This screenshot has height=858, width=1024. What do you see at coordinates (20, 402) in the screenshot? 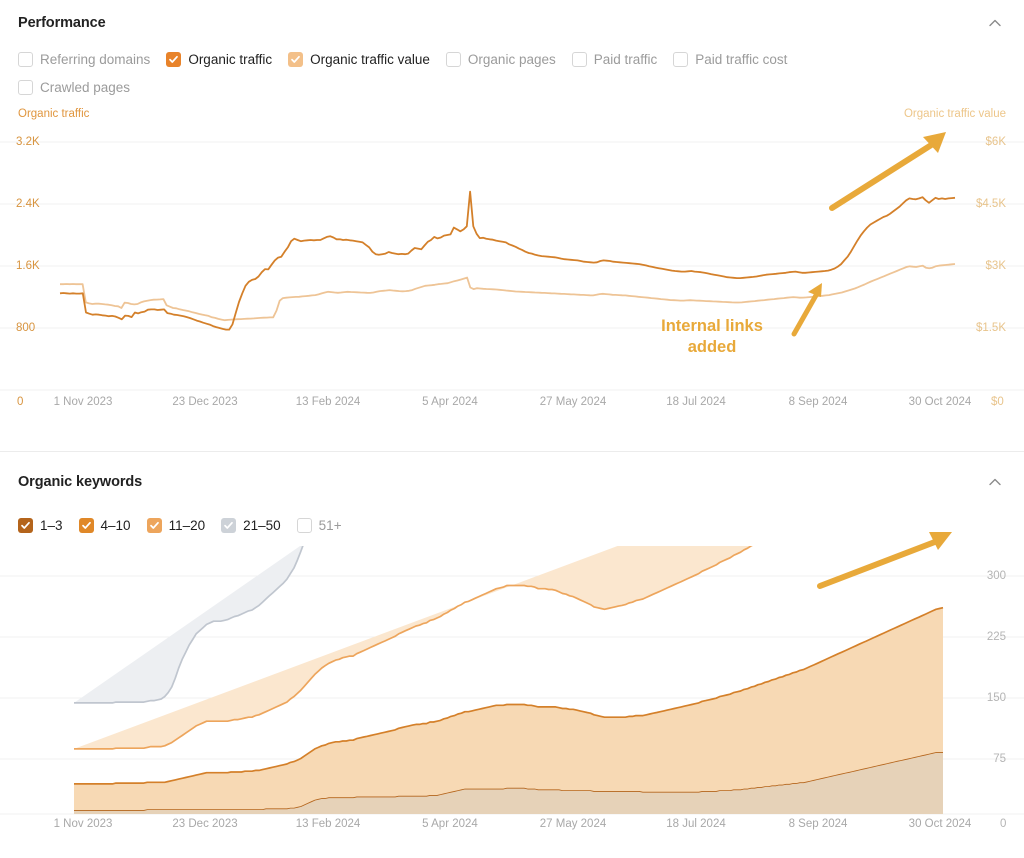
I see `x-axis-origin-left: 0` at bounding box center [20, 402].